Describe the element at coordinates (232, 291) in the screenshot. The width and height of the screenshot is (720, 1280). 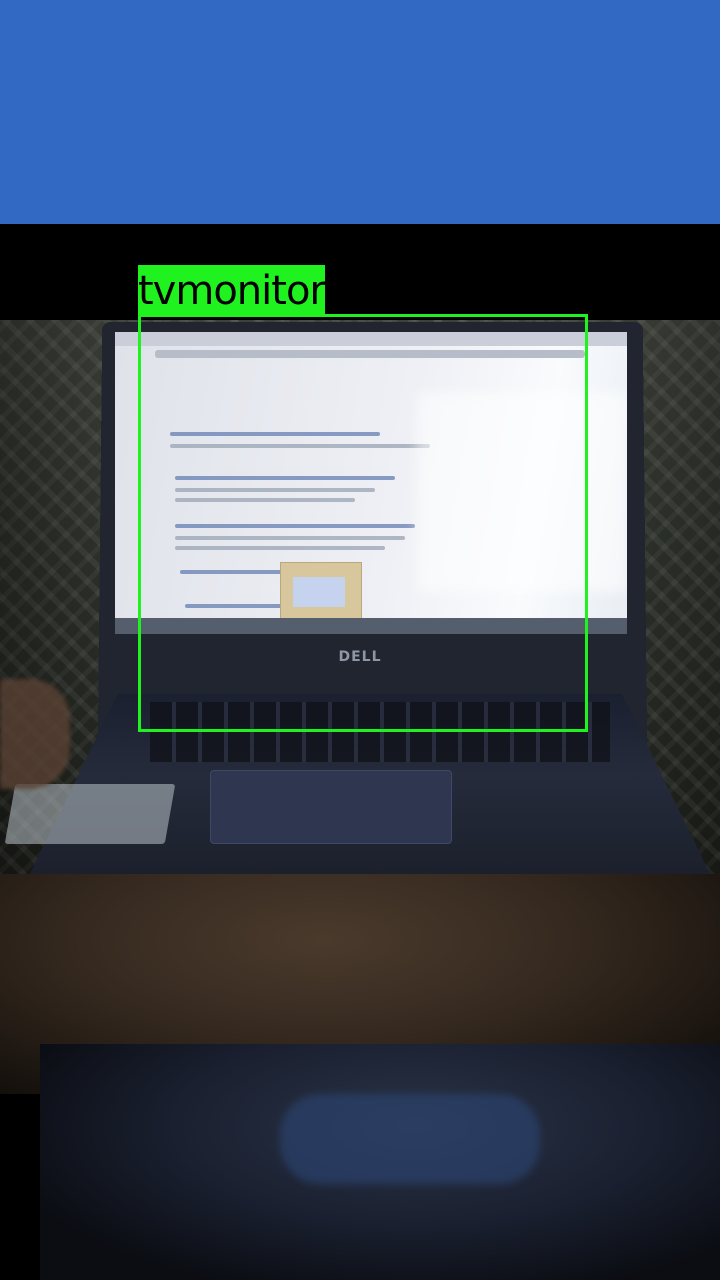
I see `detection-label-tvmonitor: tvmonitor` at that location.